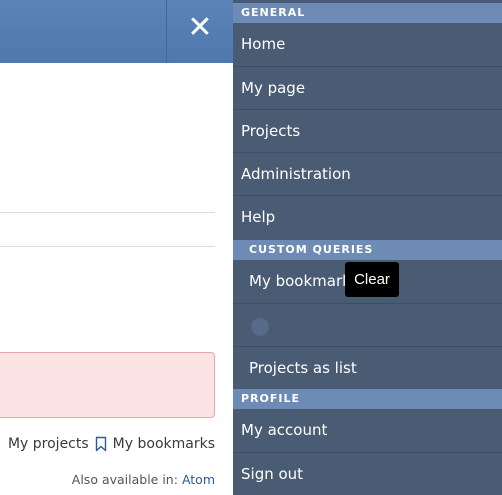  What do you see at coordinates (198, 479) in the screenshot?
I see `atom-feed-link: Atom` at bounding box center [198, 479].